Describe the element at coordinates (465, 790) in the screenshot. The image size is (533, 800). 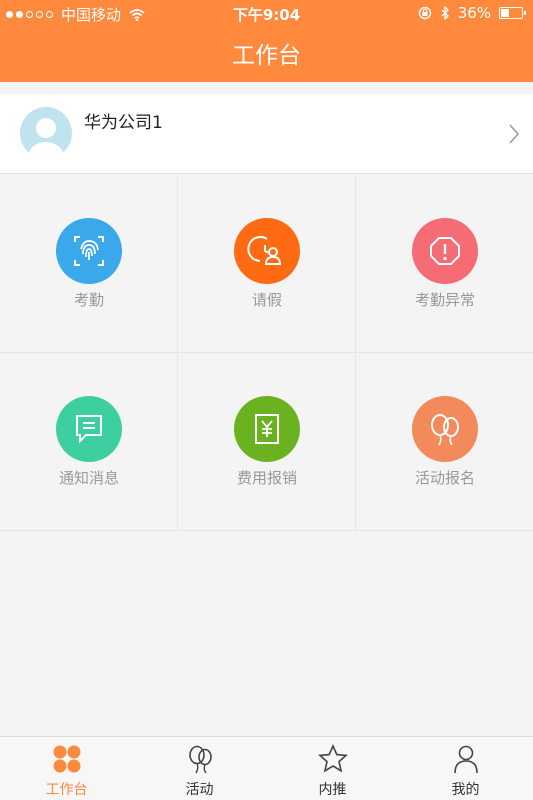
I see `tab-label: 我的` at that location.